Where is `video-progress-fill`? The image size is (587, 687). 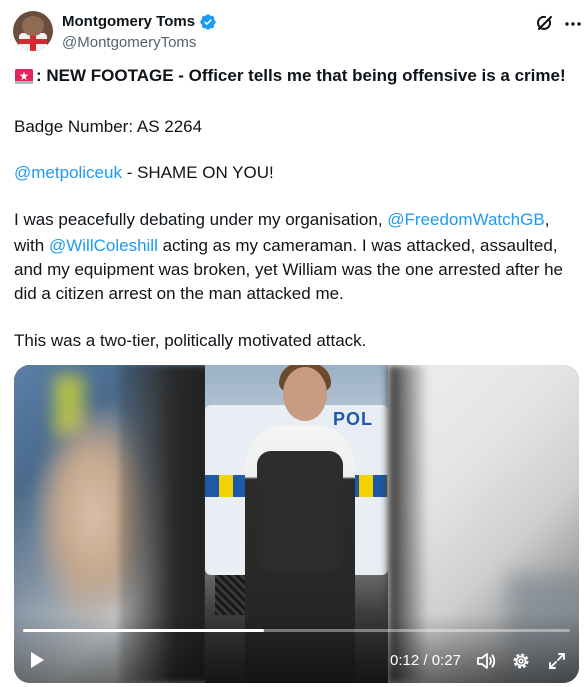 video-progress-fill is located at coordinates (143, 630).